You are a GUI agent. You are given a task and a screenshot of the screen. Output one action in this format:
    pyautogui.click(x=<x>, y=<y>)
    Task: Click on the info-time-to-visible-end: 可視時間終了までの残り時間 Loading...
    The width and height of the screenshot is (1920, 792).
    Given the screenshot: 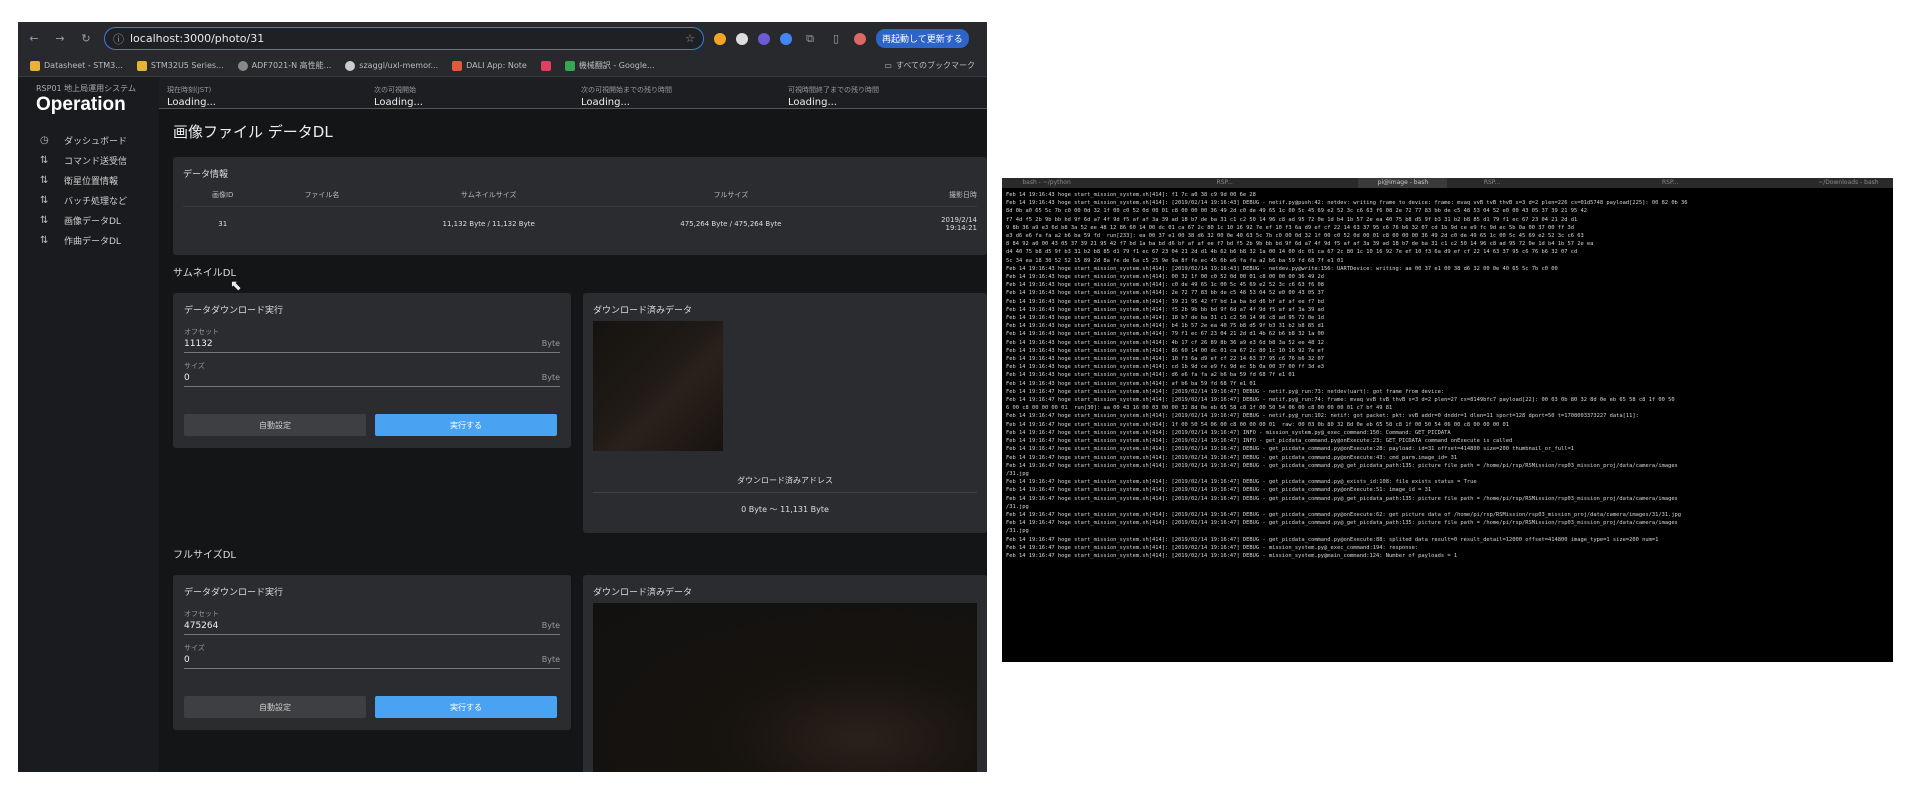 What is the action you would take?
    pyautogui.click(x=883, y=93)
    